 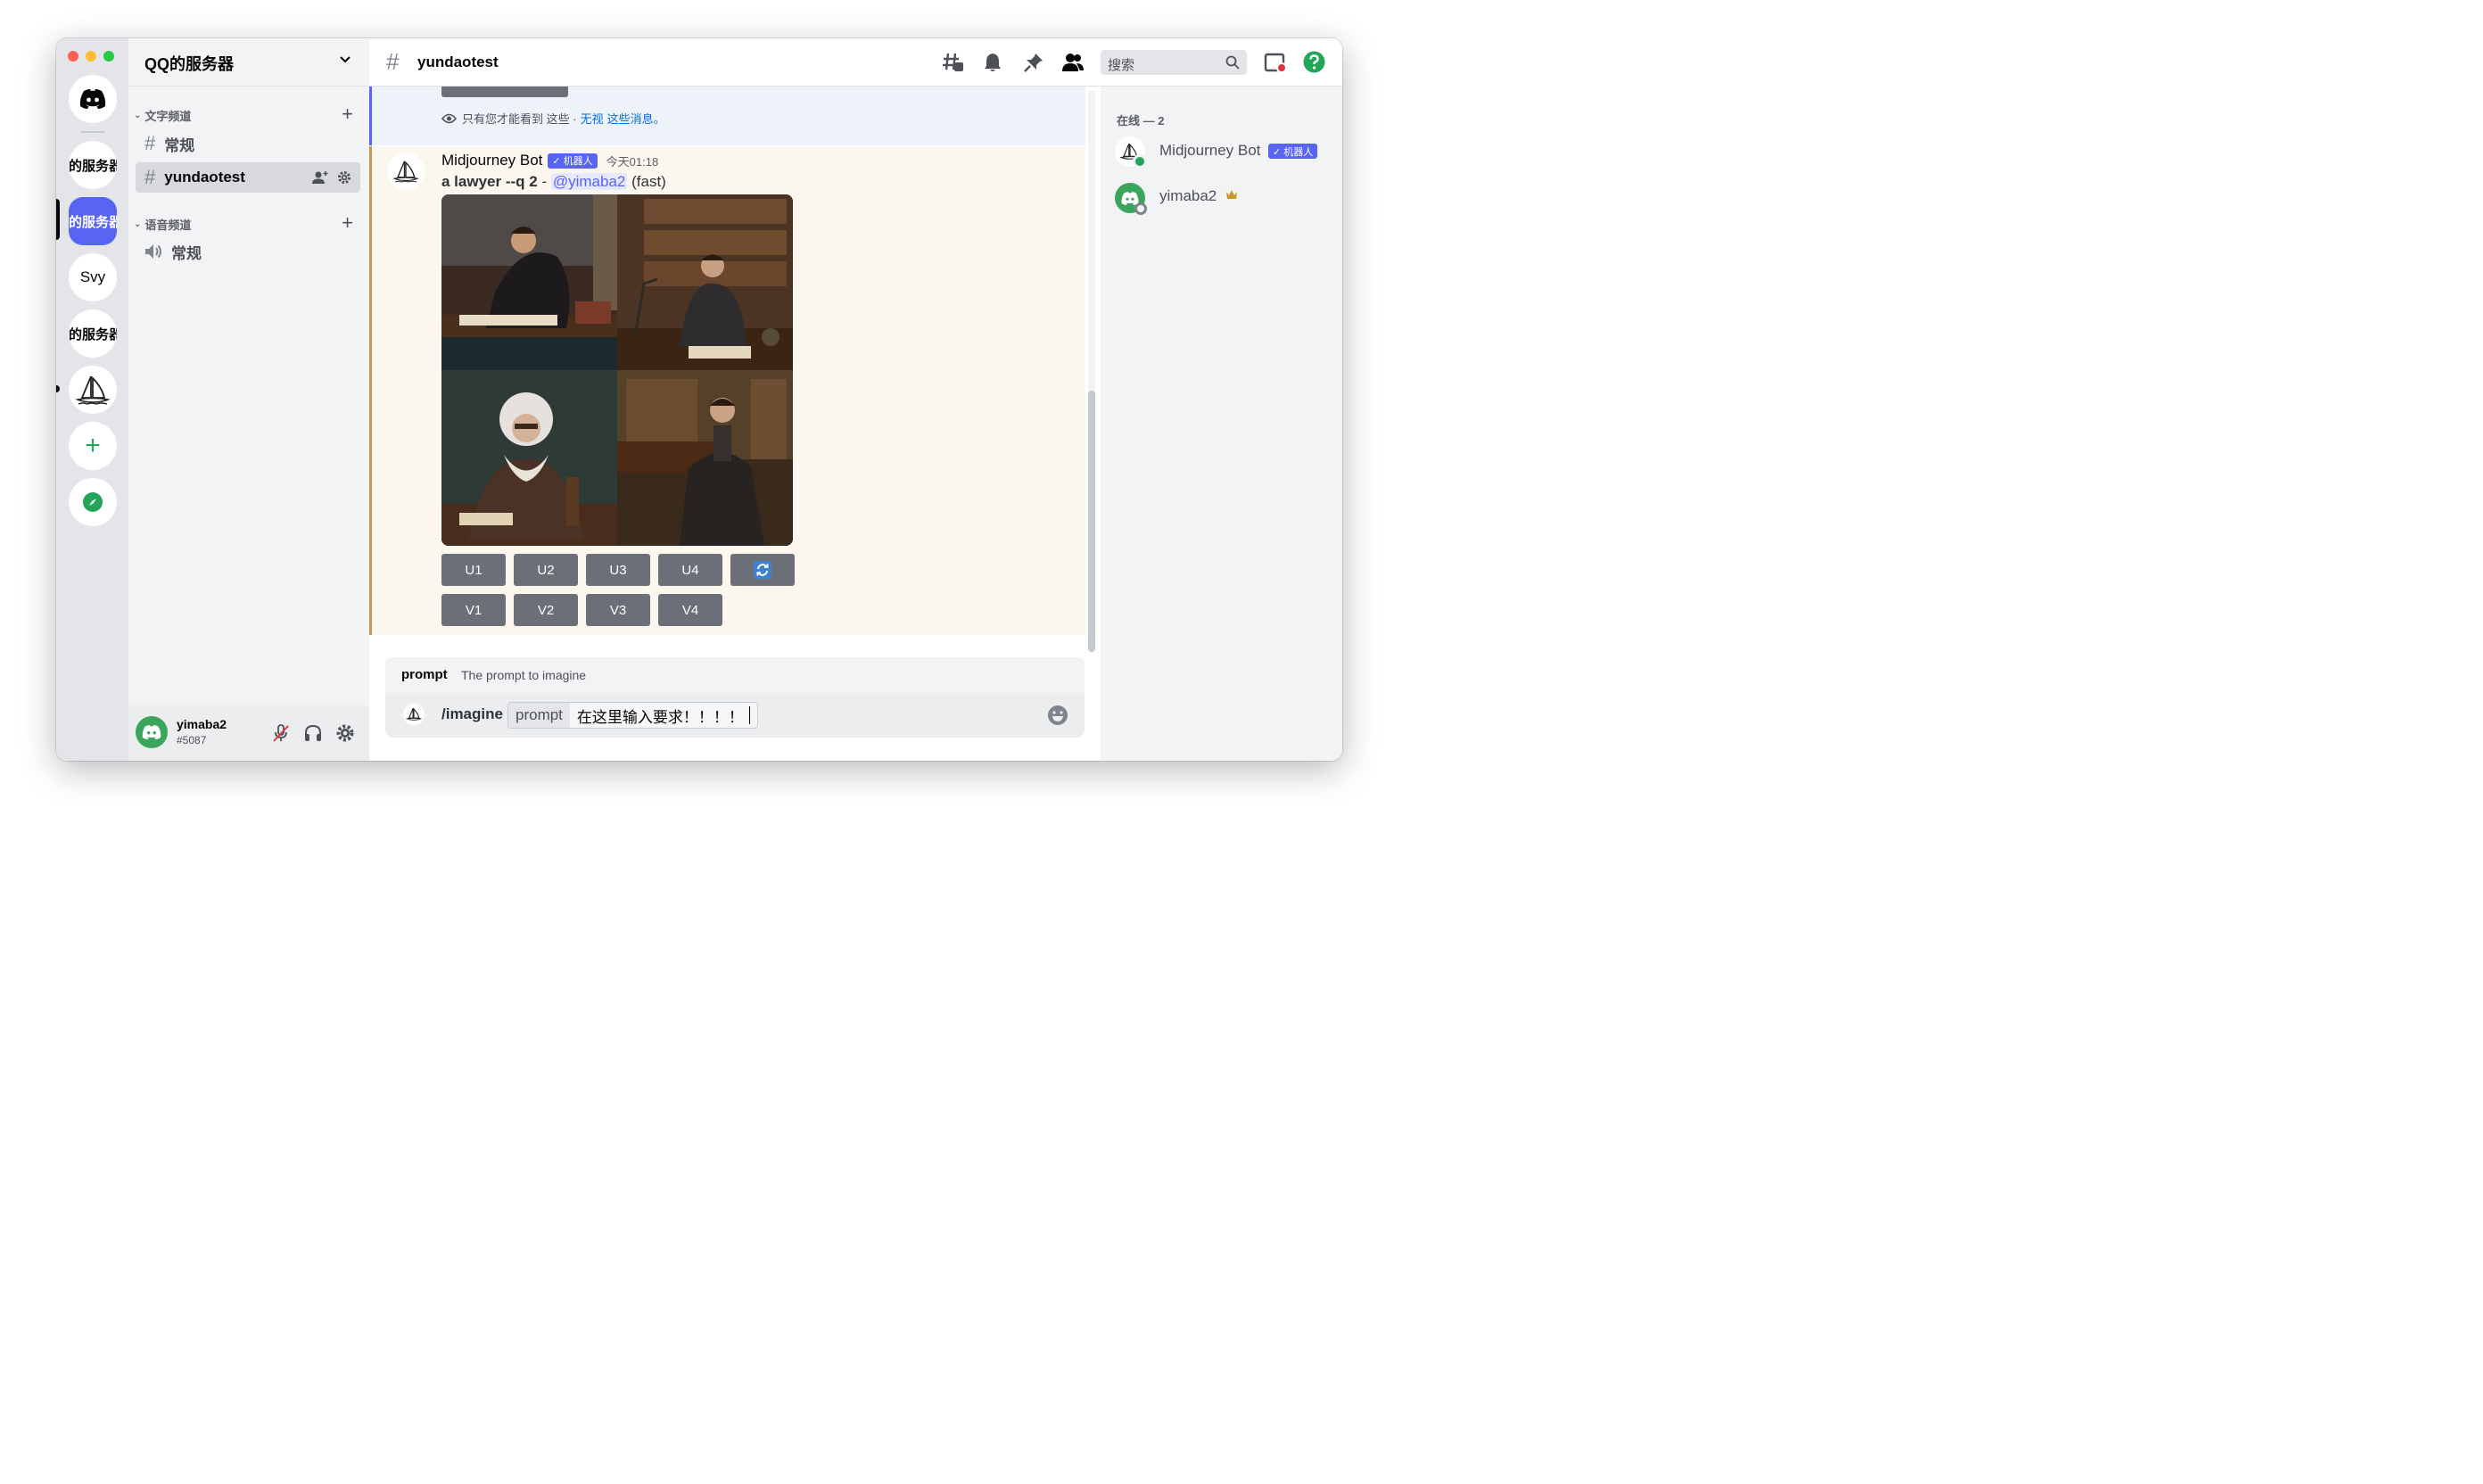 What do you see at coordinates (248, 252) in the screenshot?
I see `voice-channel-general: 常规` at bounding box center [248, 252].